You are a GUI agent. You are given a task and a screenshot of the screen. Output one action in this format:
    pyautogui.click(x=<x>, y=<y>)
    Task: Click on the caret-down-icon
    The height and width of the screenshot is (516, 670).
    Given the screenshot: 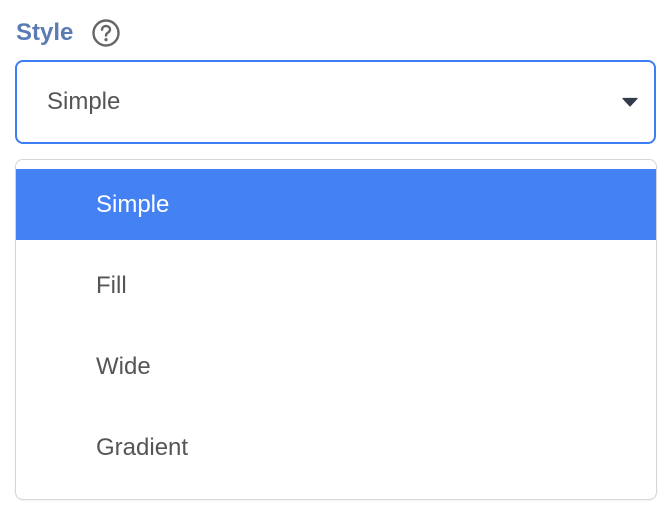 What is the action you would take?
    pyautogui.click(x=630, y=102)
    